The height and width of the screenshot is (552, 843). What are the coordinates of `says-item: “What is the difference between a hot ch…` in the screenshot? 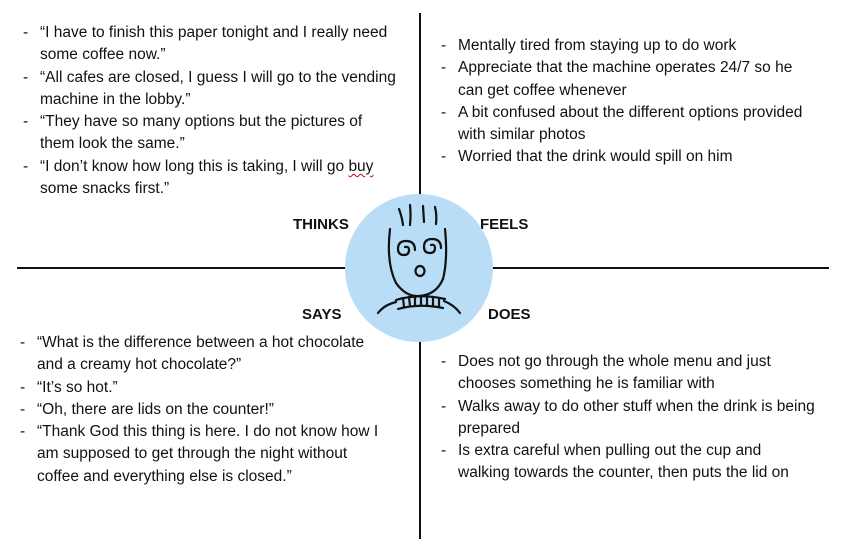 It's located at (200, 354).